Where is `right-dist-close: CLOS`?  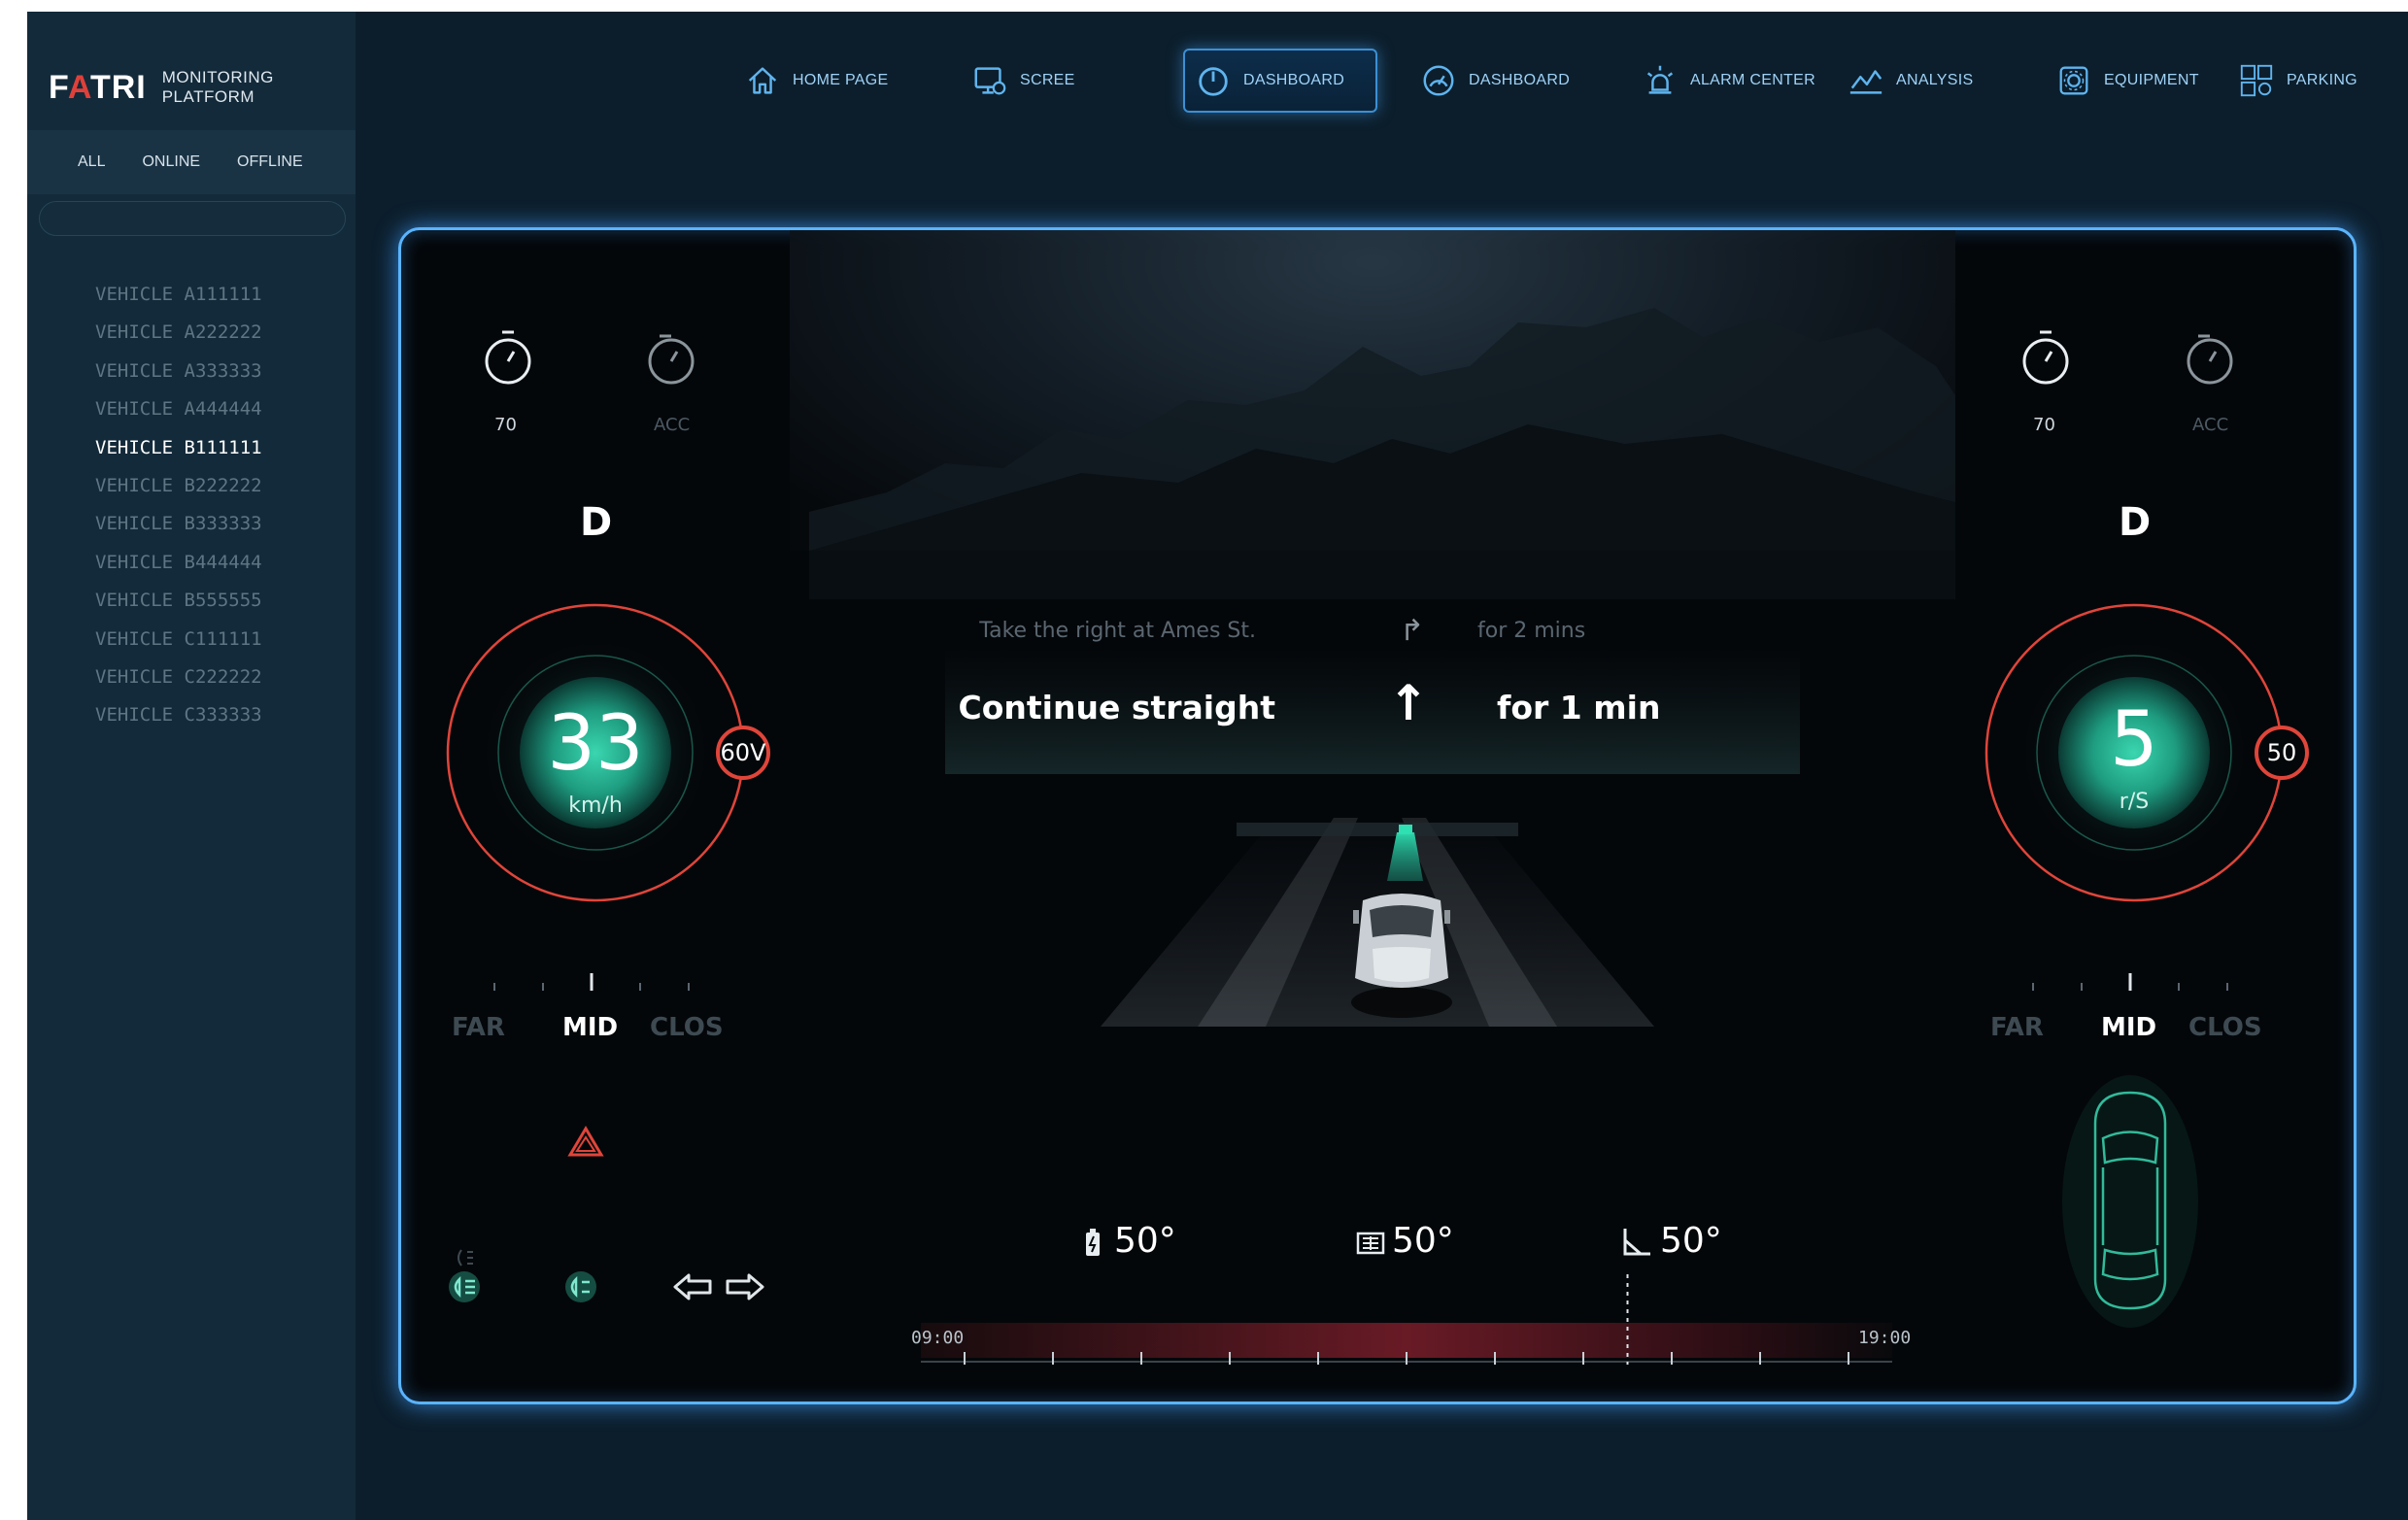
right-dist-close: CLOS is located at coordinates (2225, 1027).